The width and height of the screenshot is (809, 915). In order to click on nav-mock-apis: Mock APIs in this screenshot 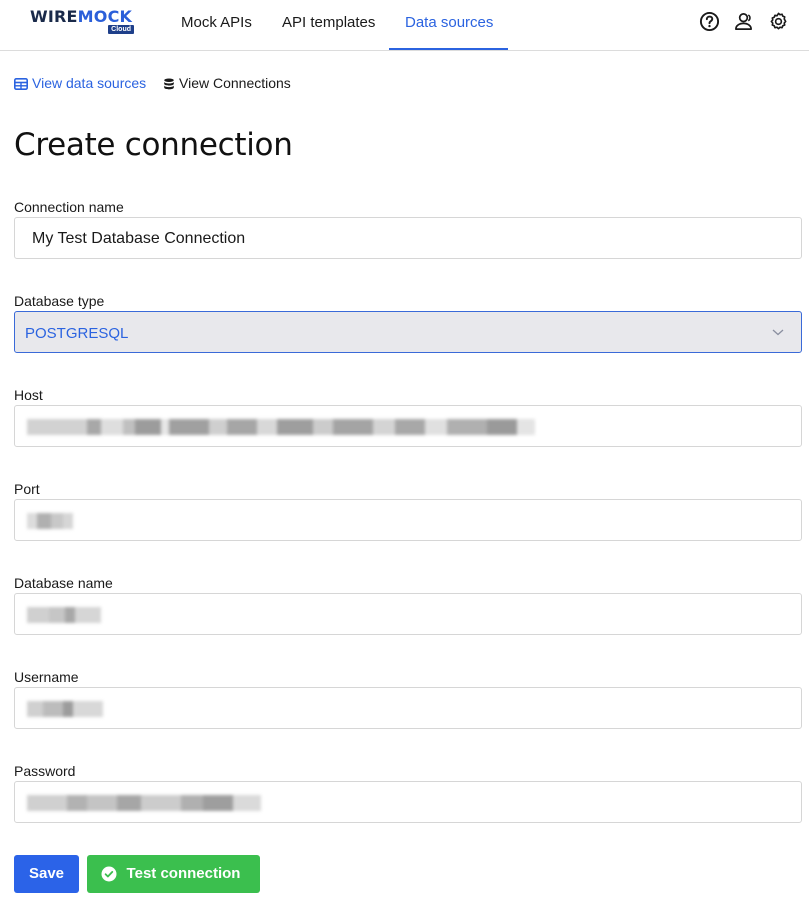, I will do `click(216, 23)`.